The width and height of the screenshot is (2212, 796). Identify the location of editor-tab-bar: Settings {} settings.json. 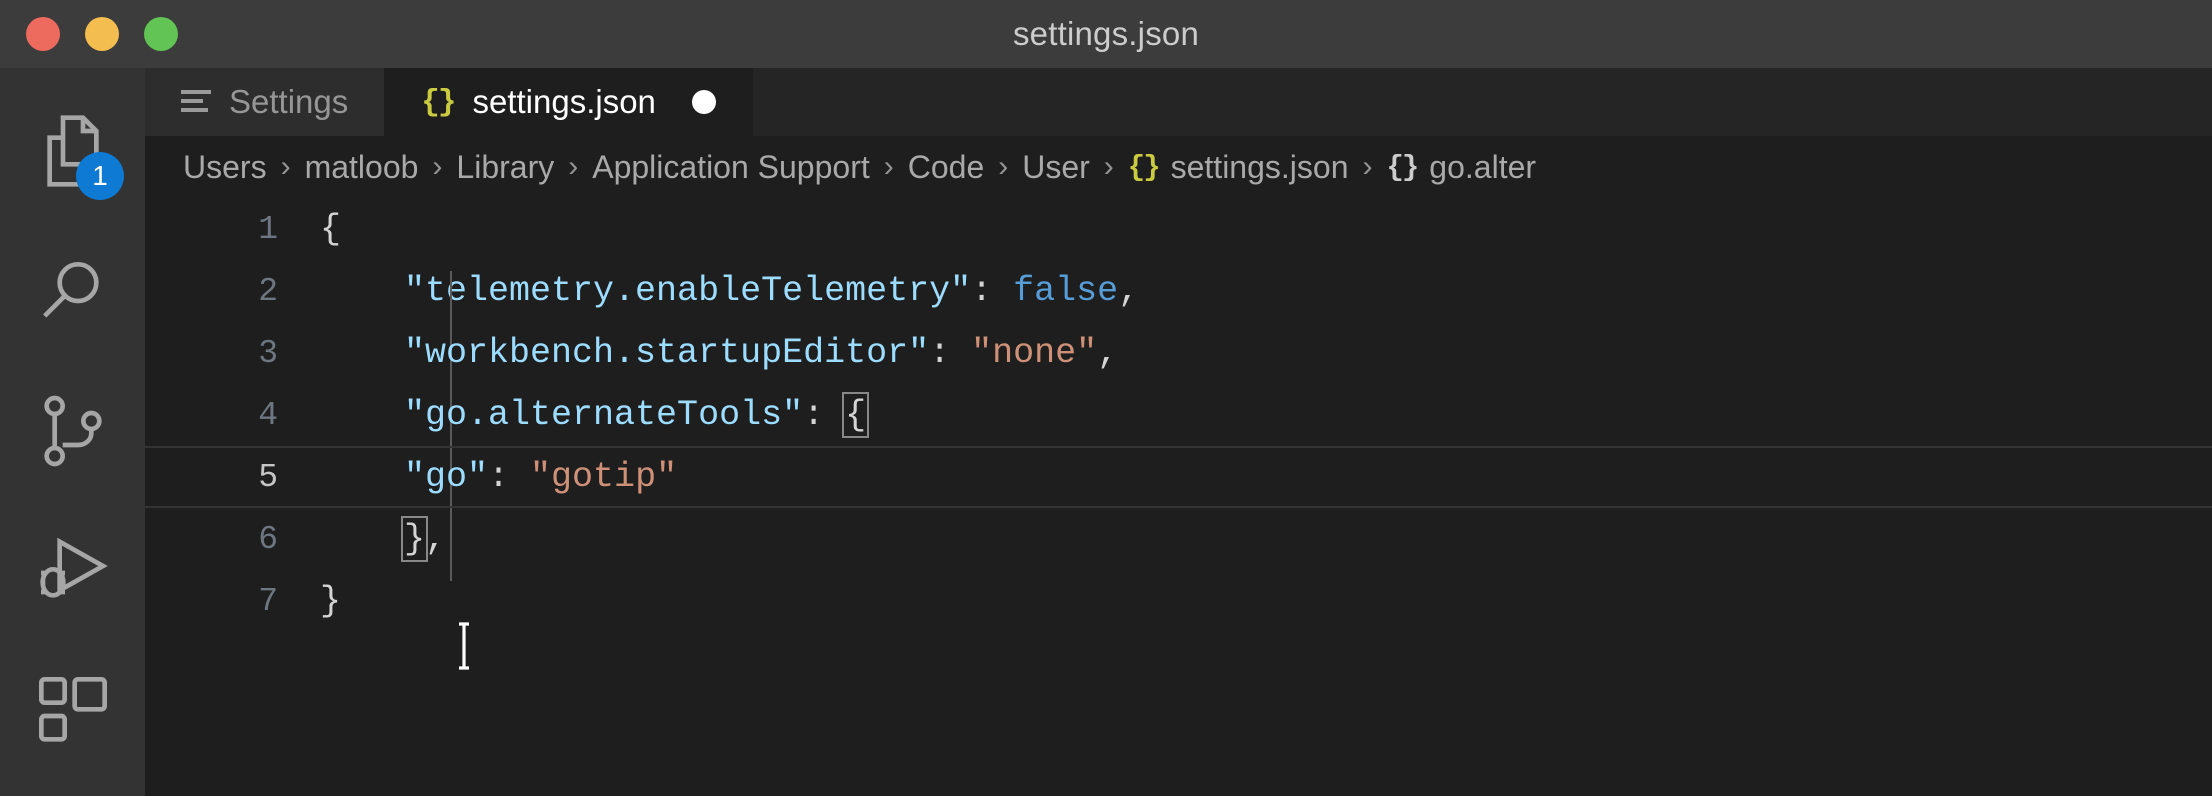
(1178, 102).